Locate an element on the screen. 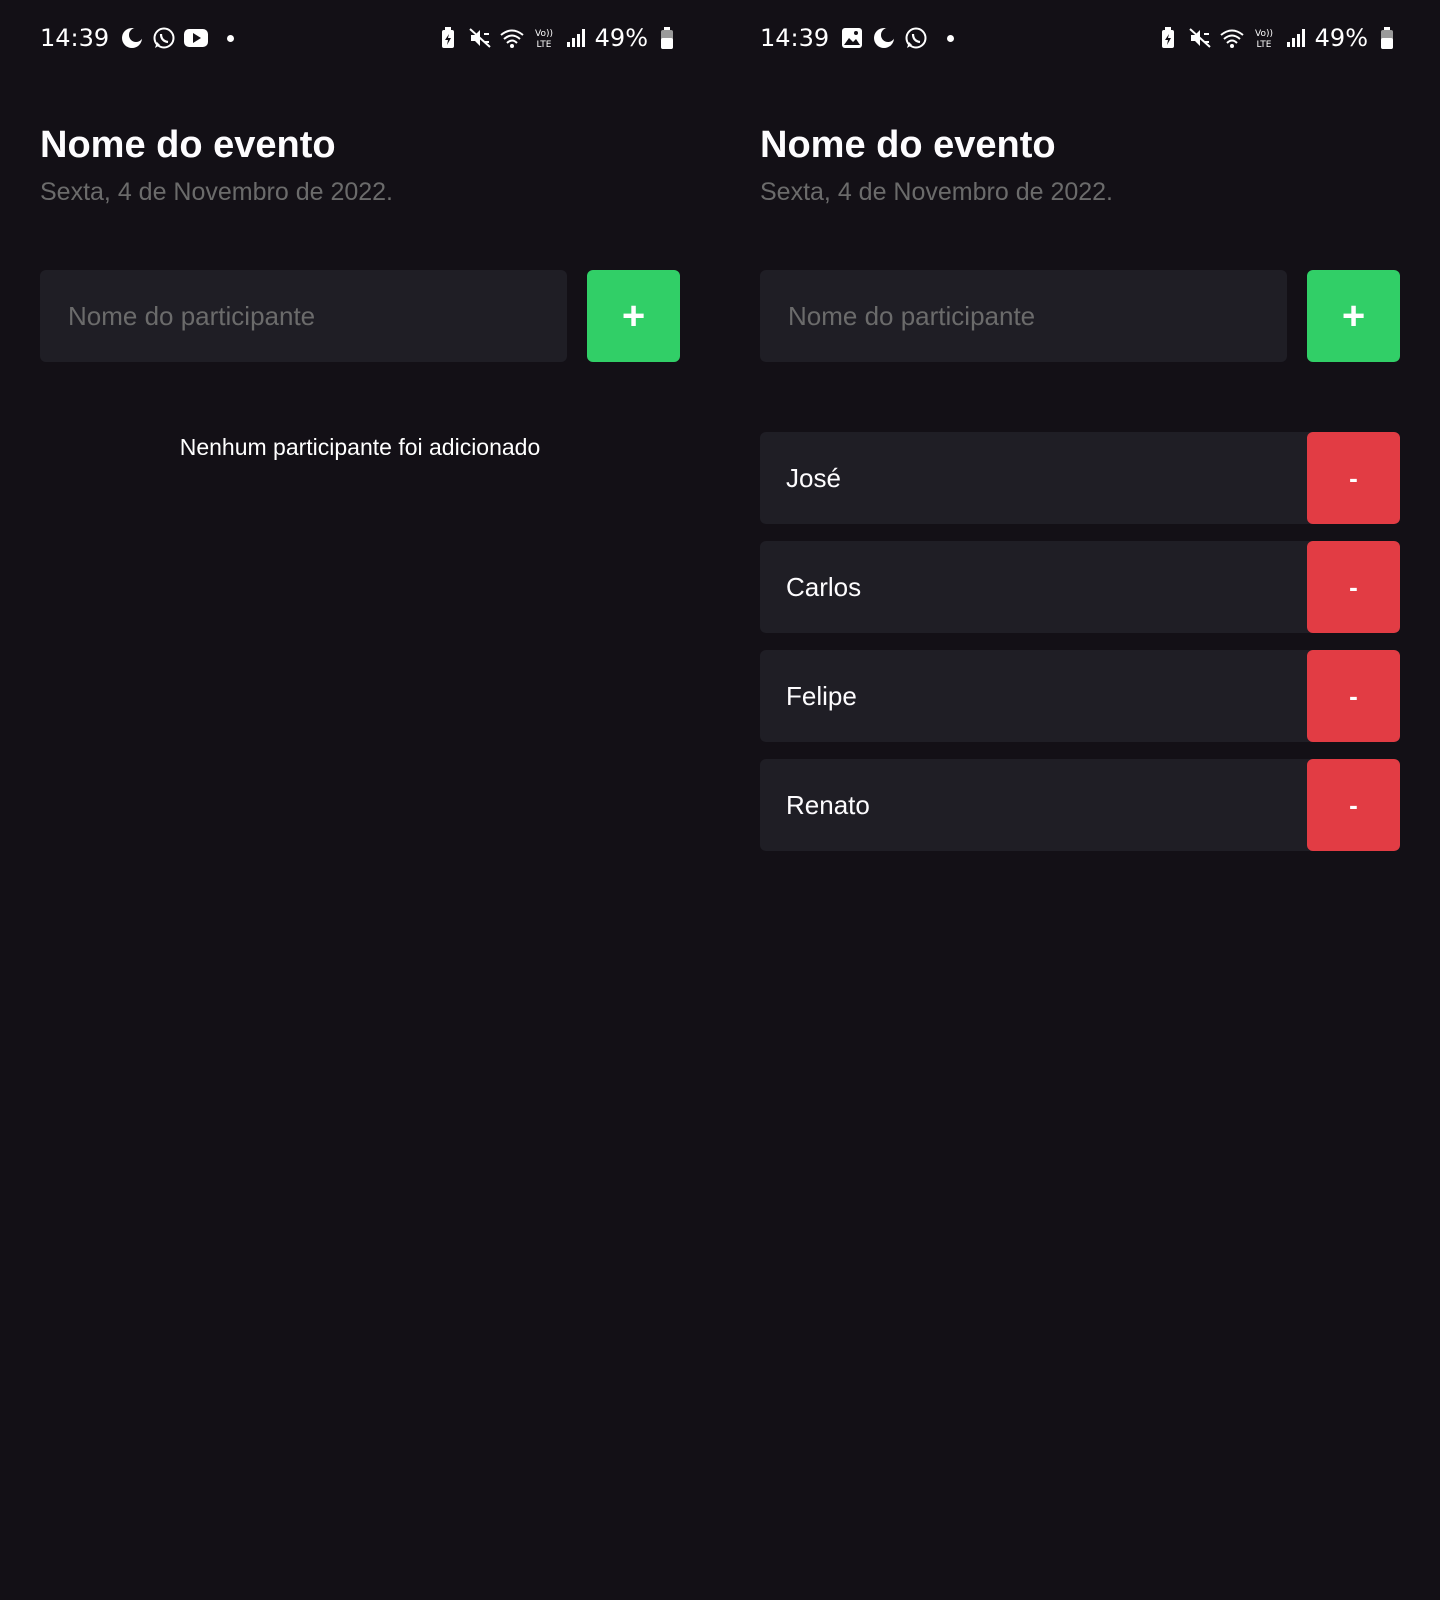 This screenshot has height=1600, width=1440. participant-name: José is located at coordinates (813, 477).